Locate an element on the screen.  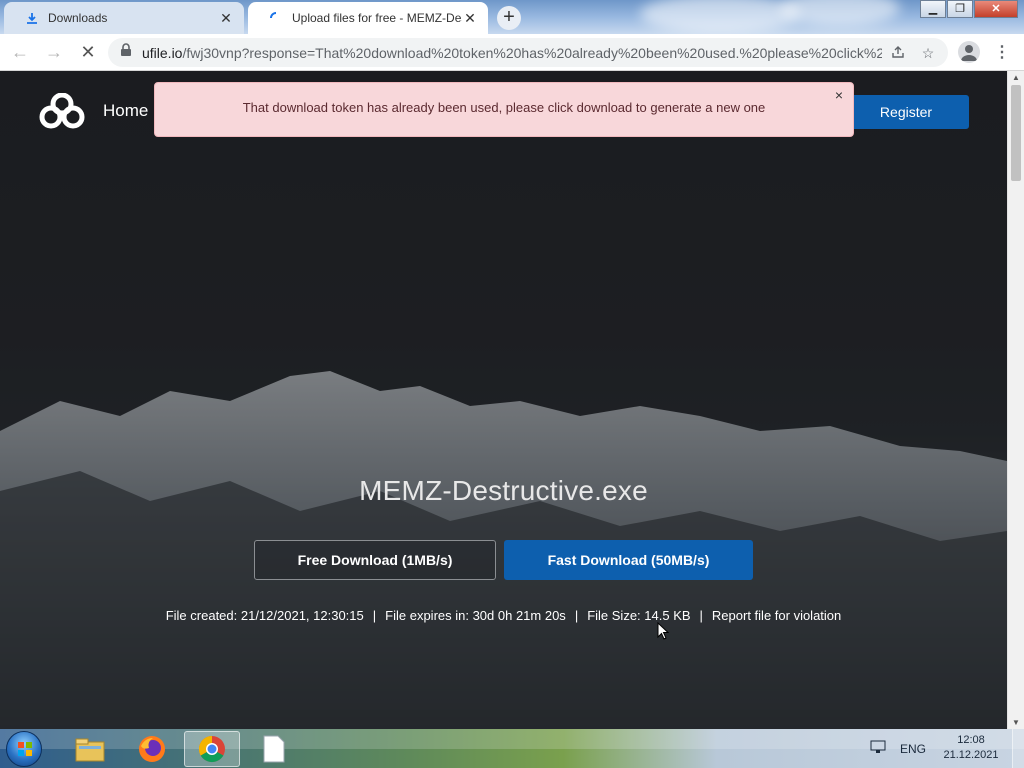
free-download-button: Free Download (1MB/s) is located at coordinates (375, 560).